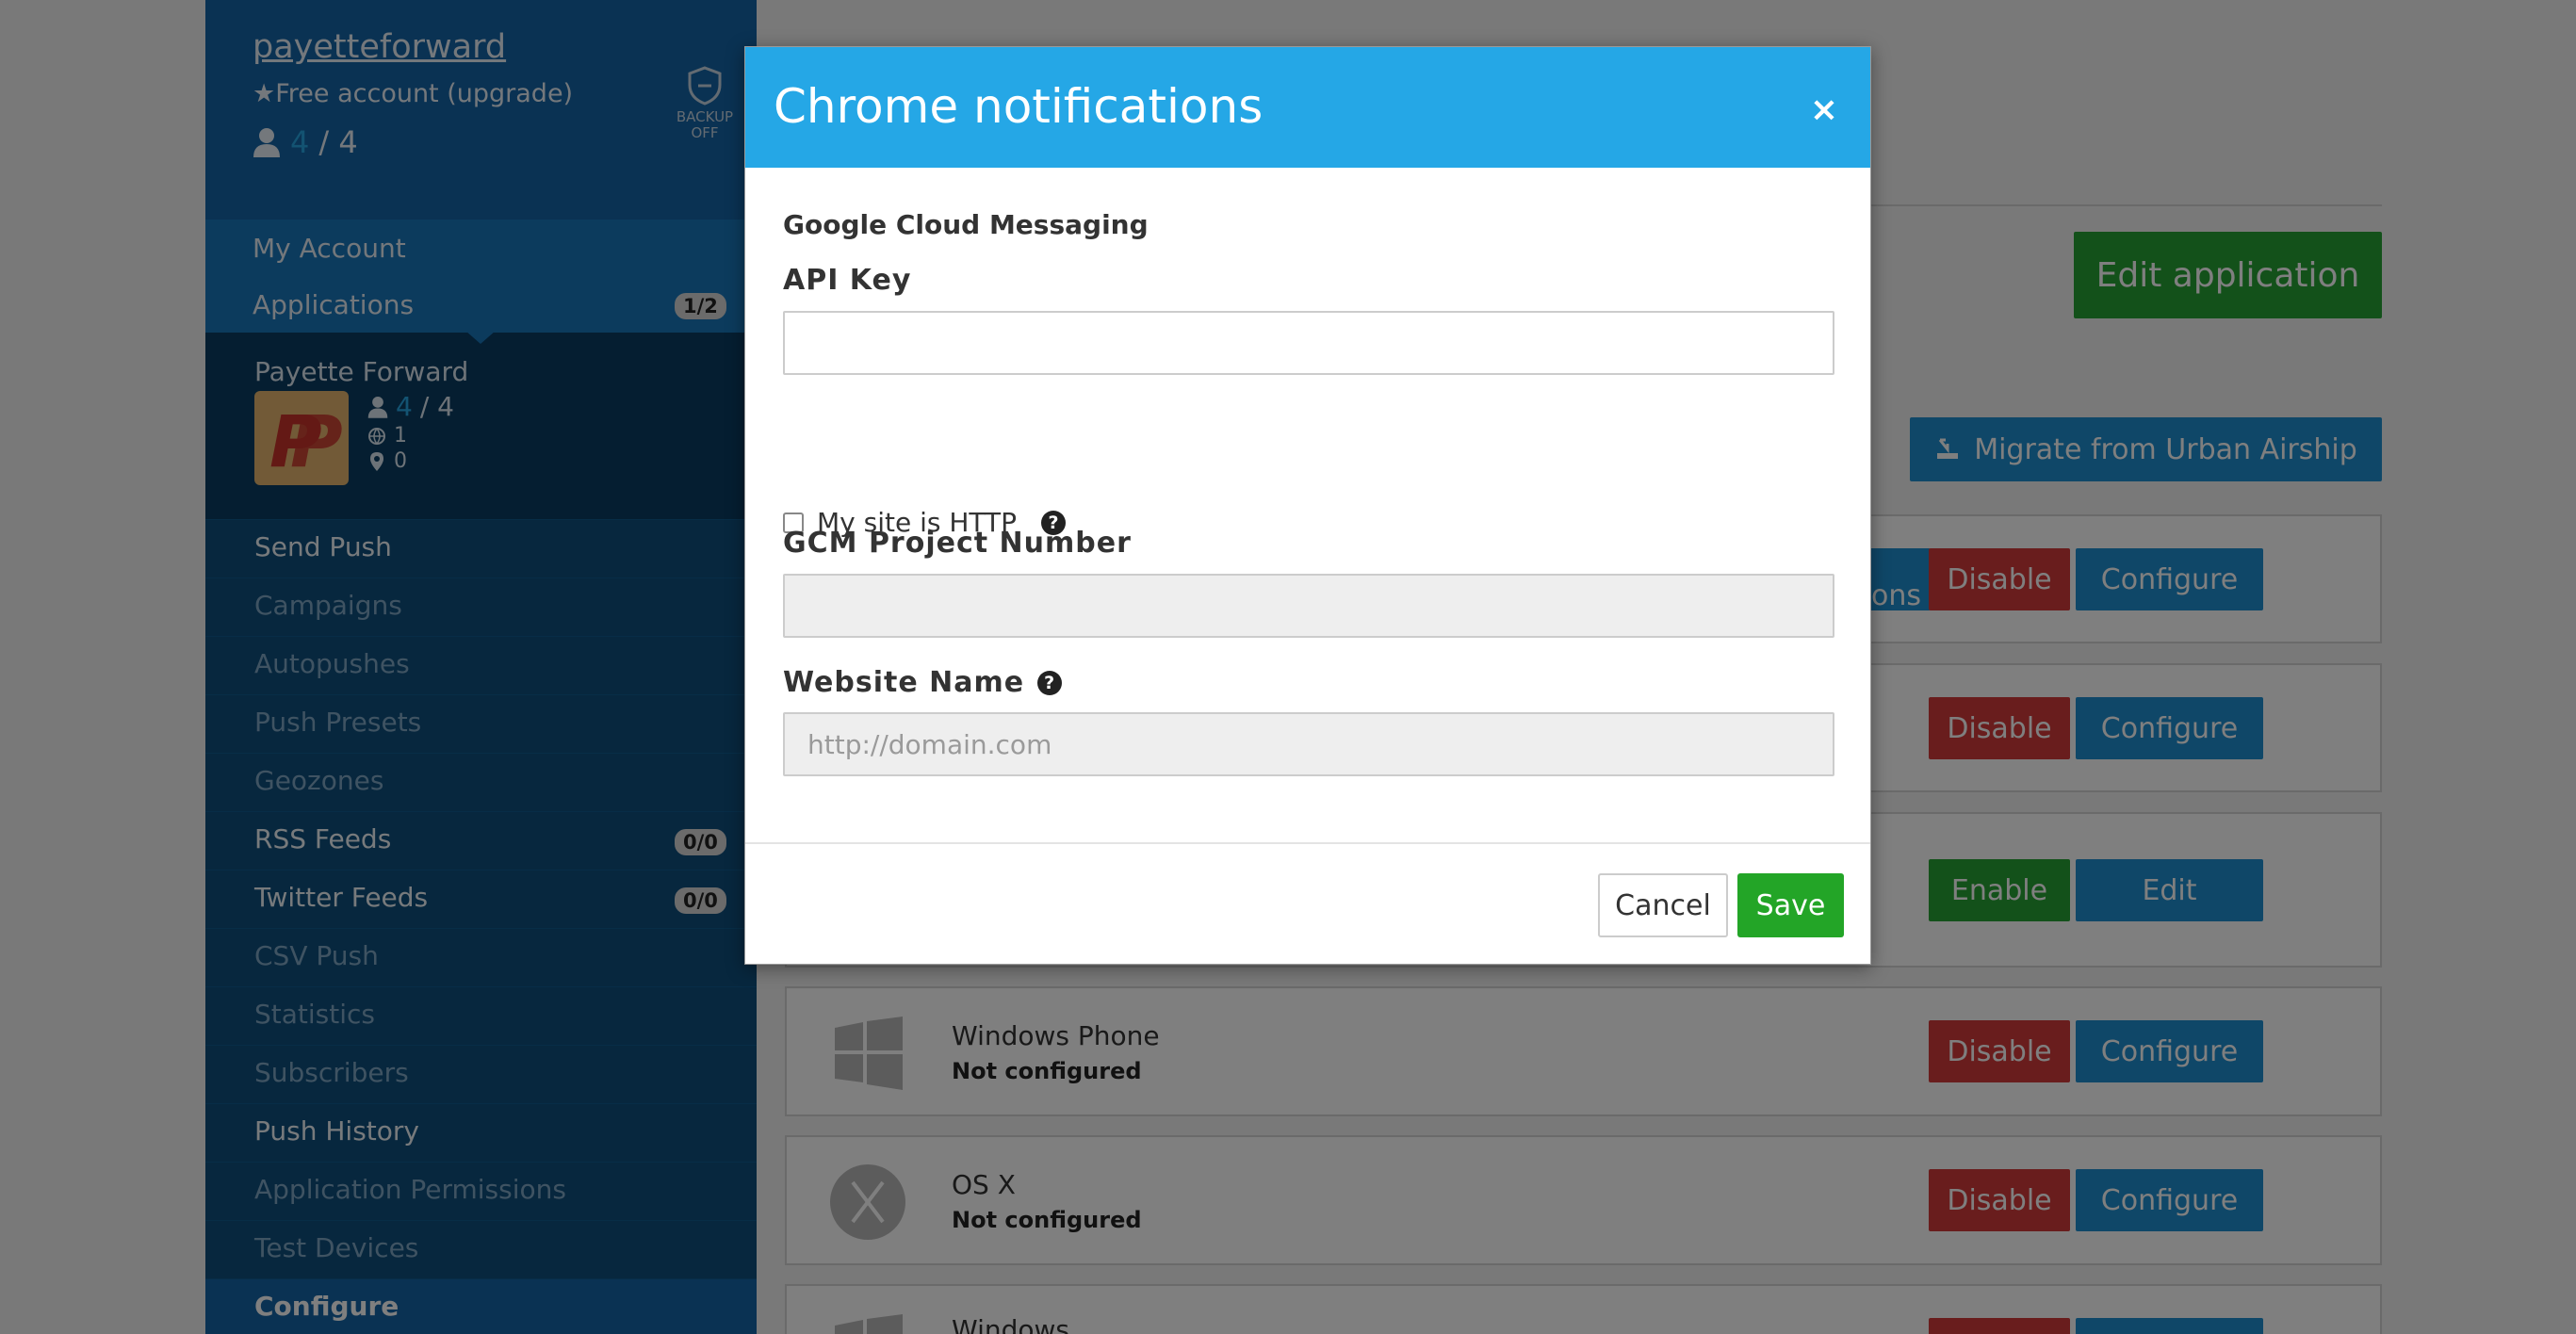 This screenshot has height=1334, width=2576. I want to click on close-icon: ×, so click(1824, 109).